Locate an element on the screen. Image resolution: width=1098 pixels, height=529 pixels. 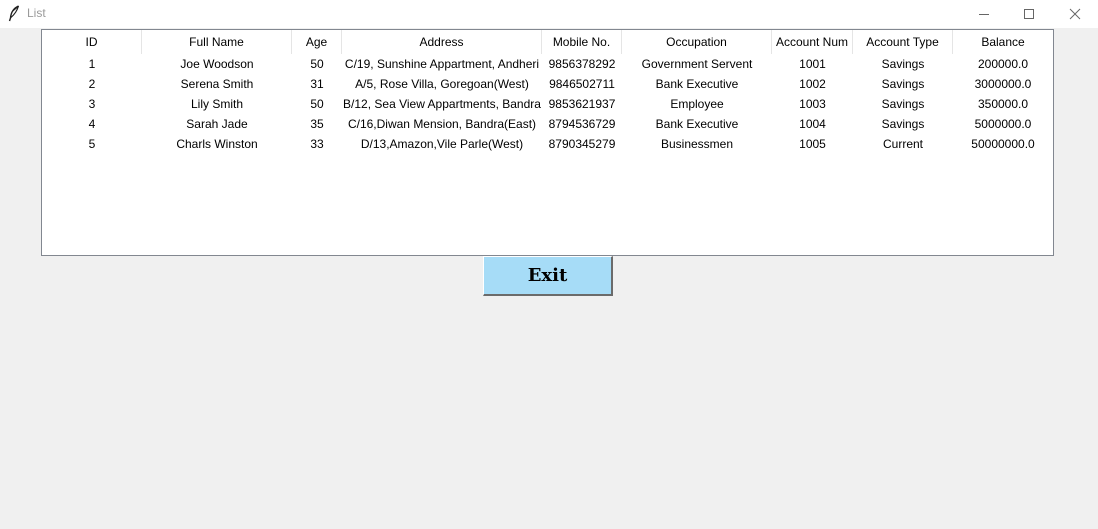
title-bar: List is located at coordinates (549, 14).